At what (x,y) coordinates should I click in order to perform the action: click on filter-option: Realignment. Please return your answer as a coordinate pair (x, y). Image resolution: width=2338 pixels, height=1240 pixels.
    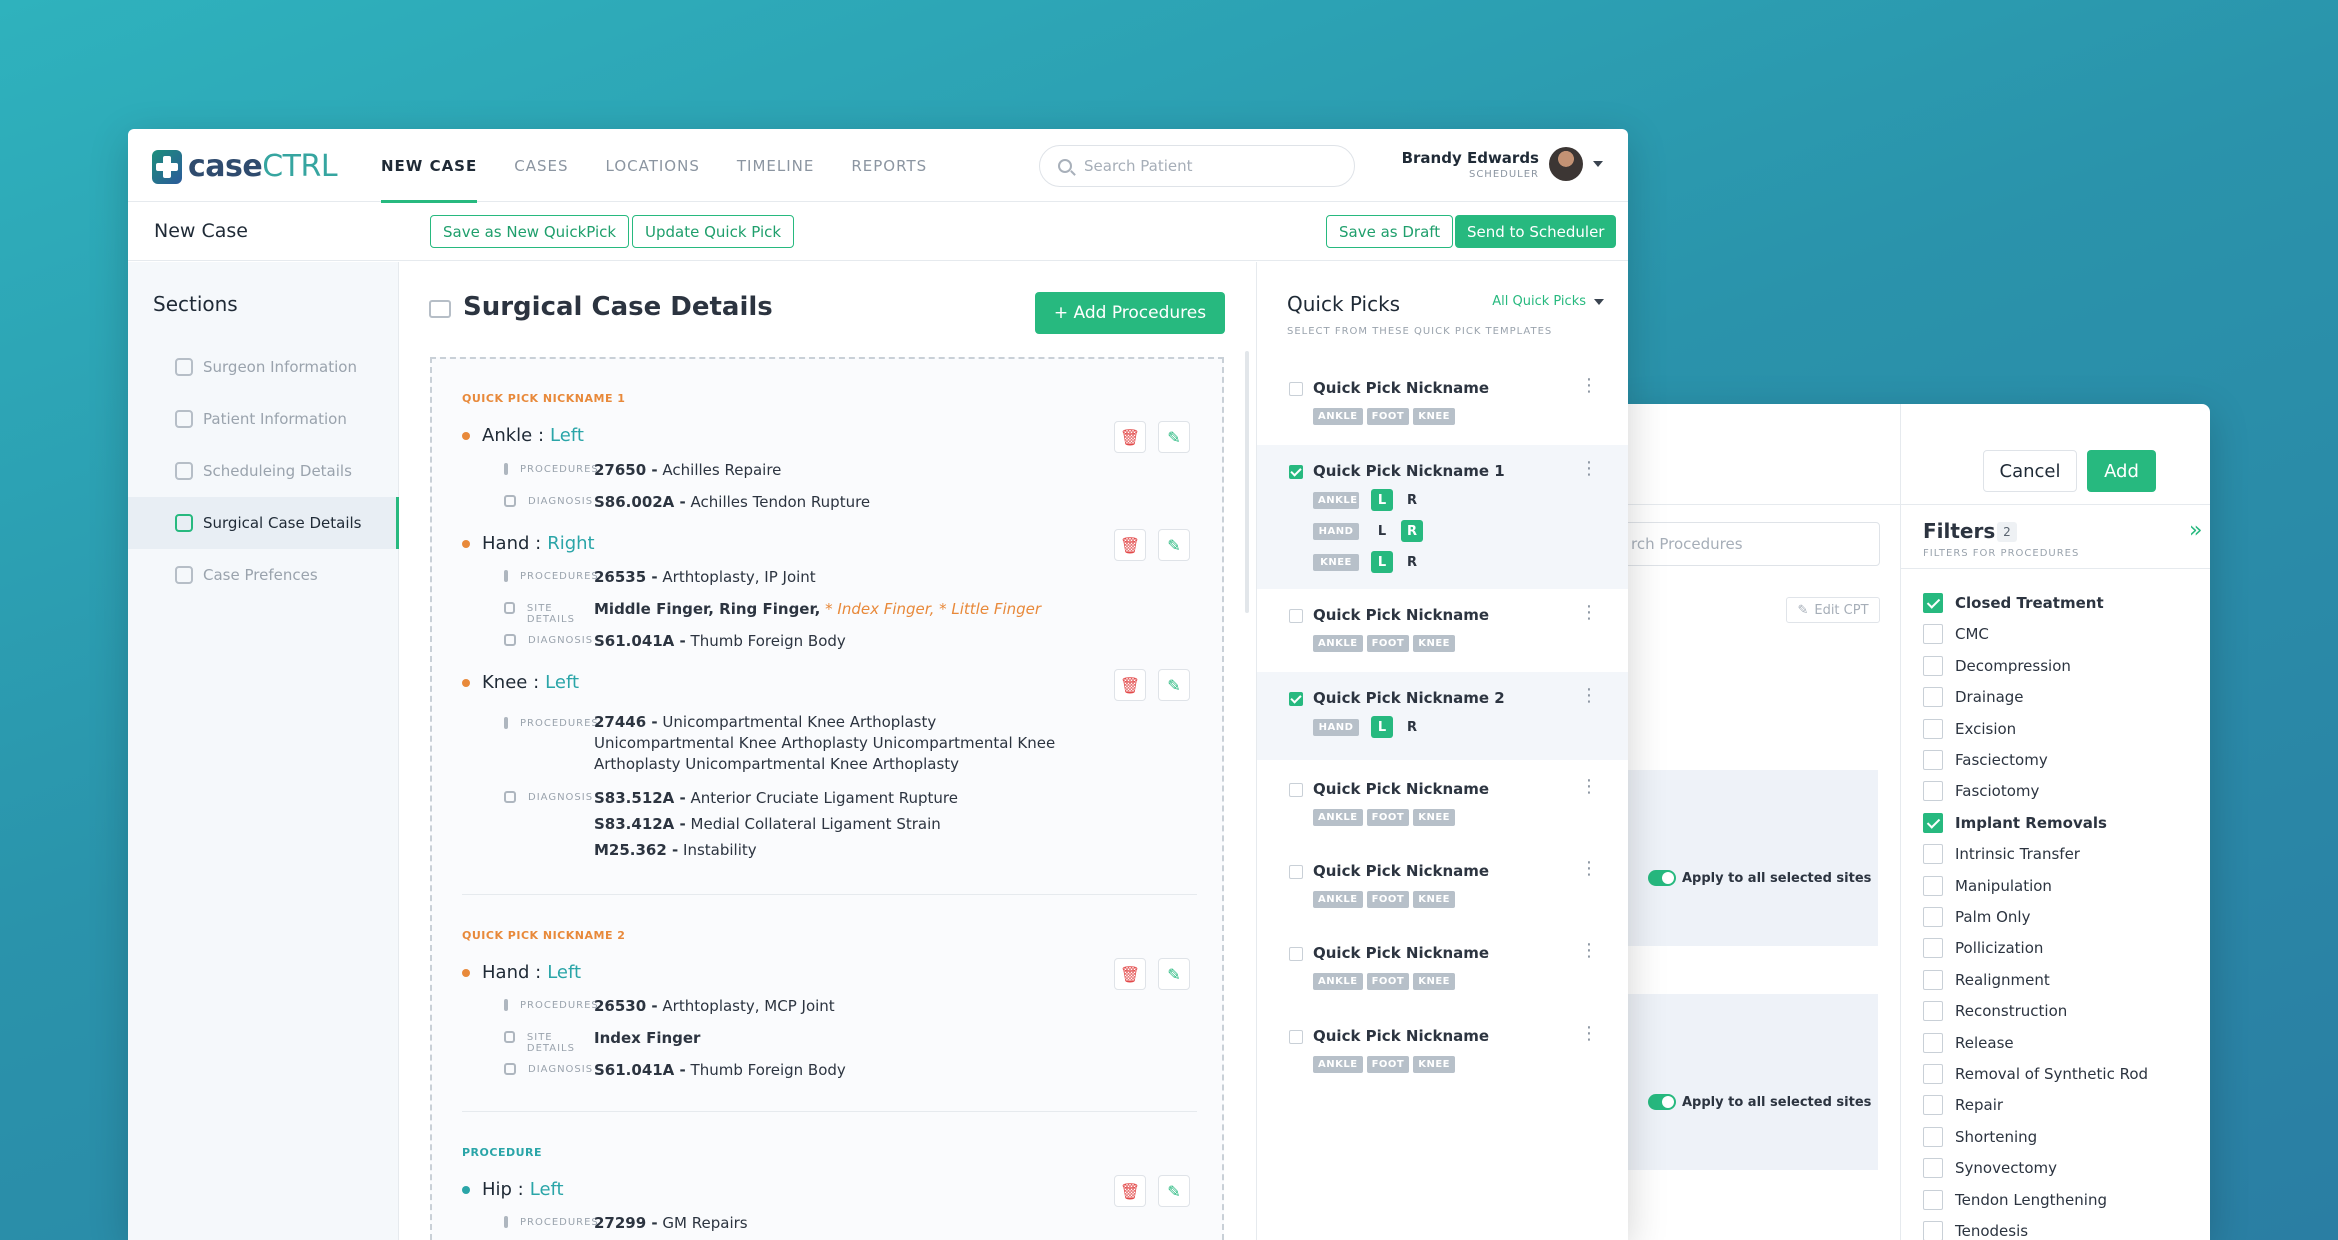
    Looking at the image, I should click on (1986, 979).